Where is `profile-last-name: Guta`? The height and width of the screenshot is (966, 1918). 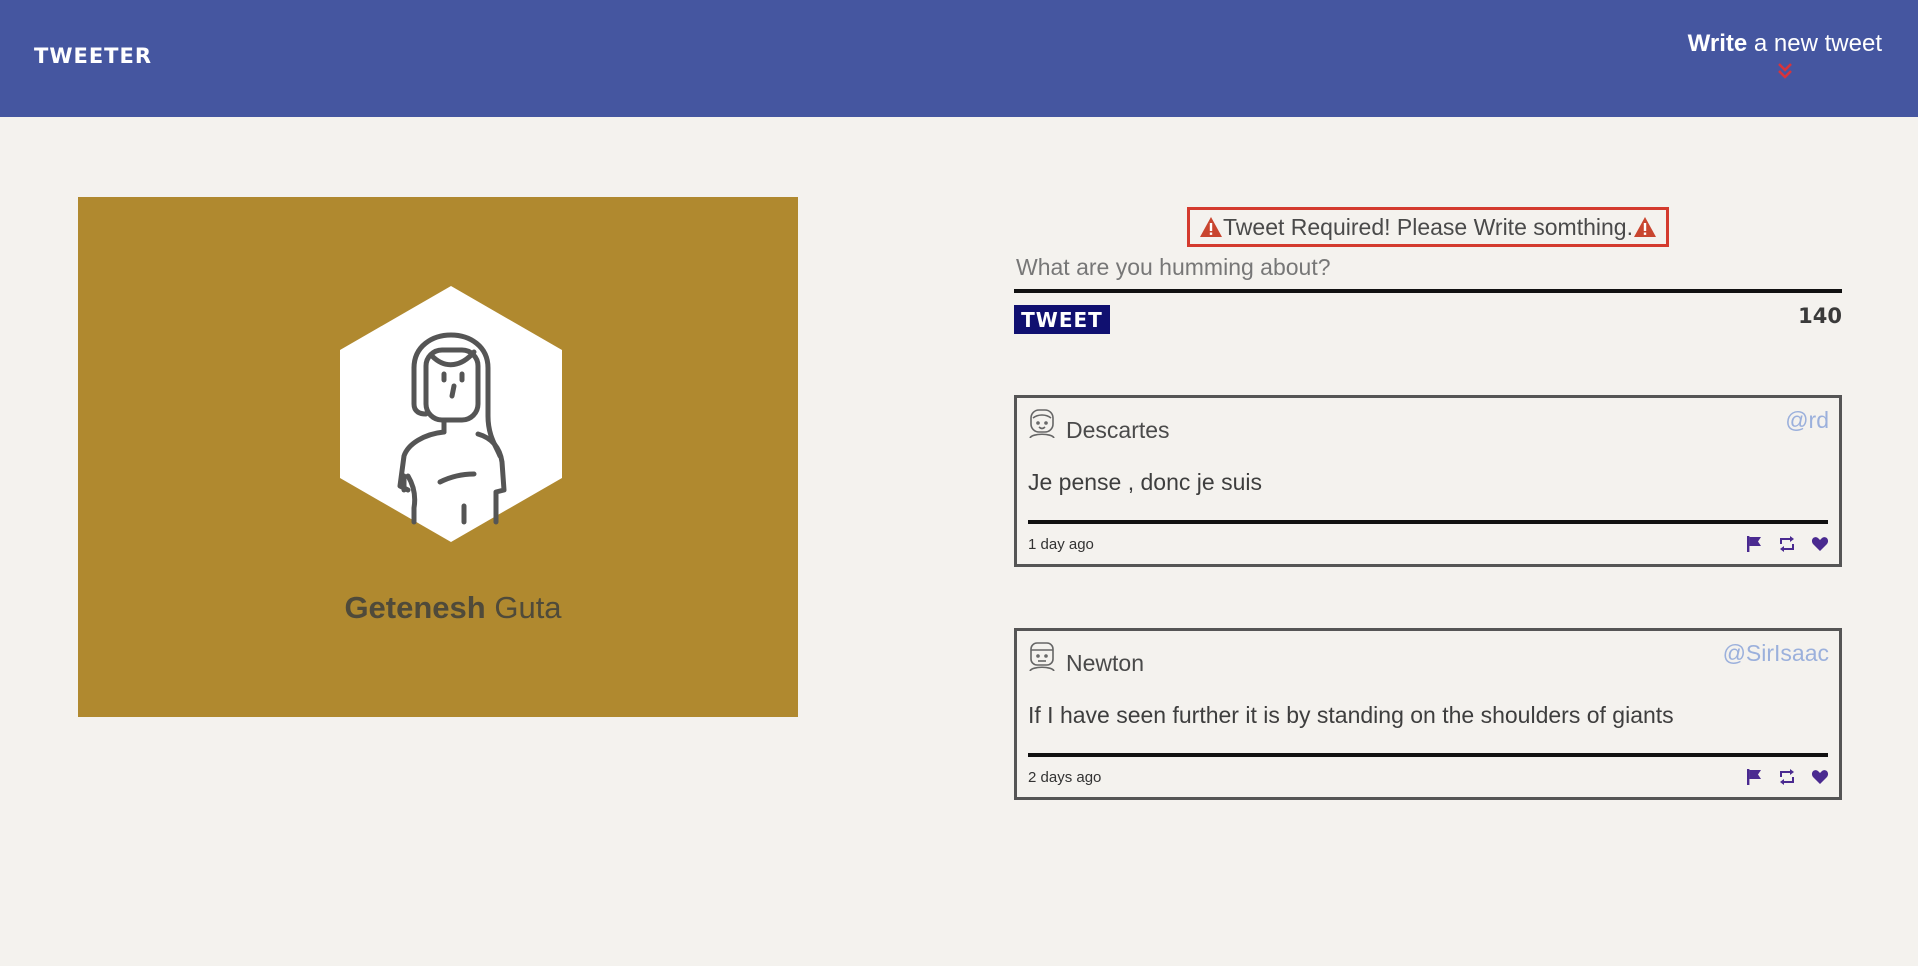 profile-last-name: Guta is located at coordinates (528, 607).